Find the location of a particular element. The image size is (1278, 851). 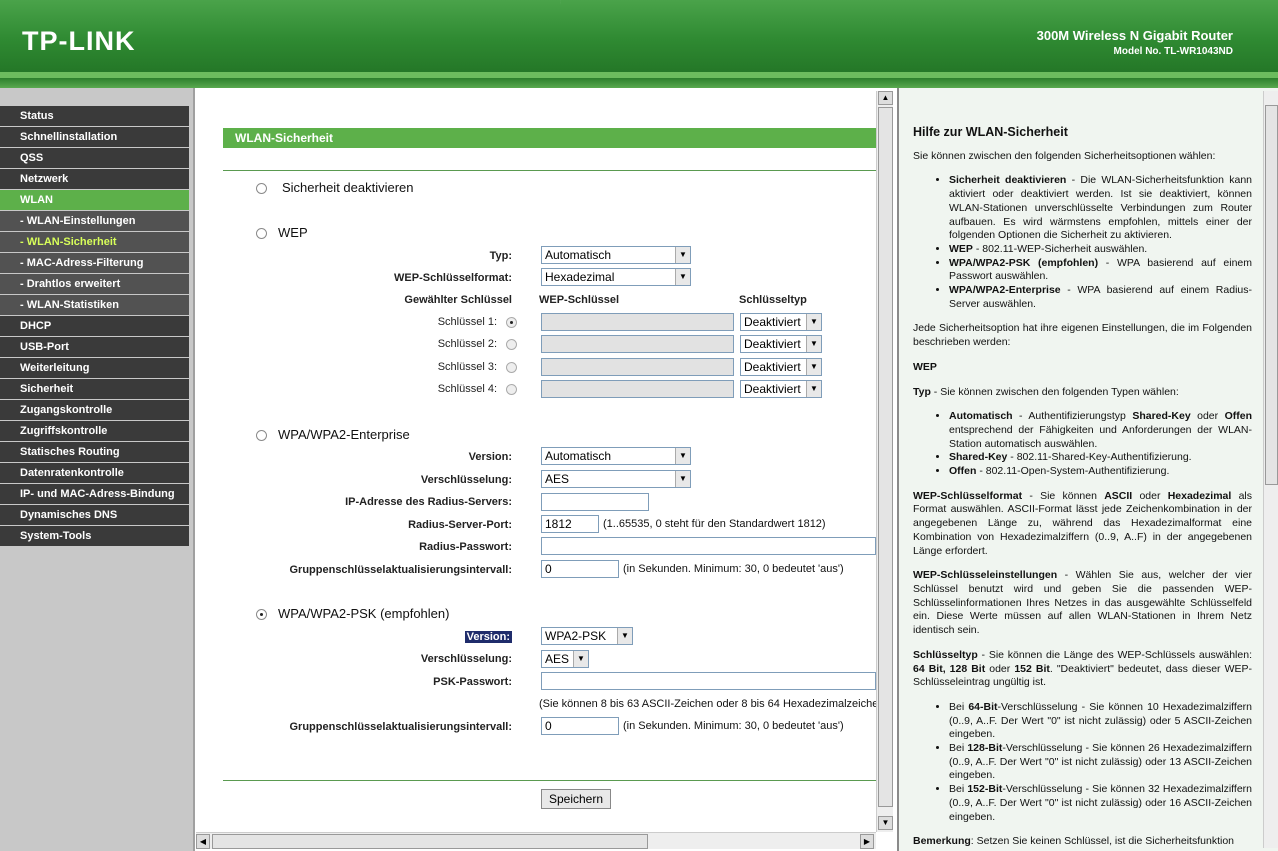

key2-type-select: Deaktiviert ▼ is located at coordinates (781, 344).